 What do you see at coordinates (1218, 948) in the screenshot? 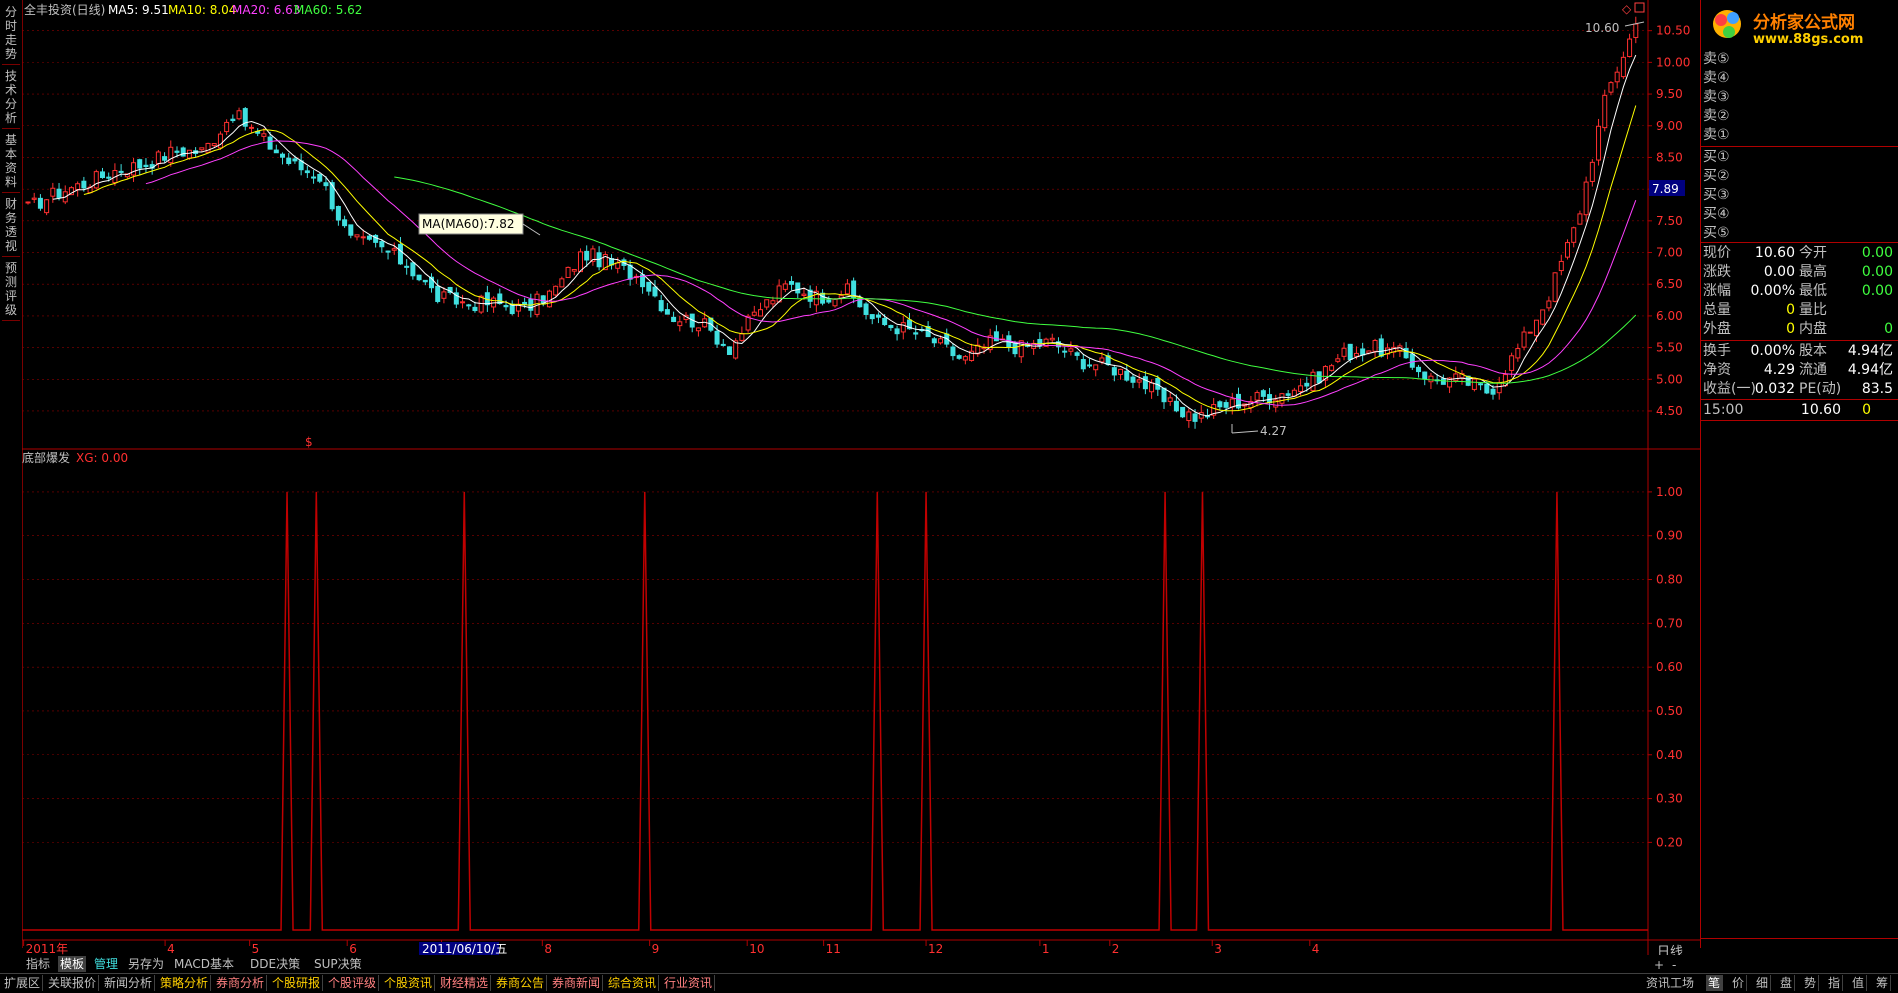
I see `date-label: 3` at bounding box center [1218, 948].